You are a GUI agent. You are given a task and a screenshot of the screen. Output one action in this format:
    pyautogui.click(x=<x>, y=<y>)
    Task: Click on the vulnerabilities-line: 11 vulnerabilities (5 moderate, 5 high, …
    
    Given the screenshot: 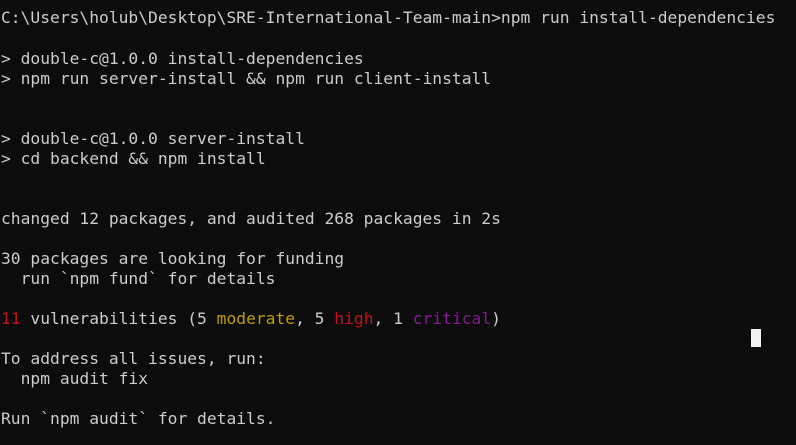 What is the action you would take?
    pyautogui.click(x=251, y=319)
    